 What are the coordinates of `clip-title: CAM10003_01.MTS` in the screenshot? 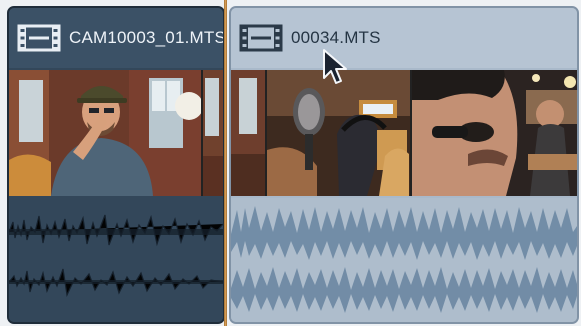 It's located at (146, 37).